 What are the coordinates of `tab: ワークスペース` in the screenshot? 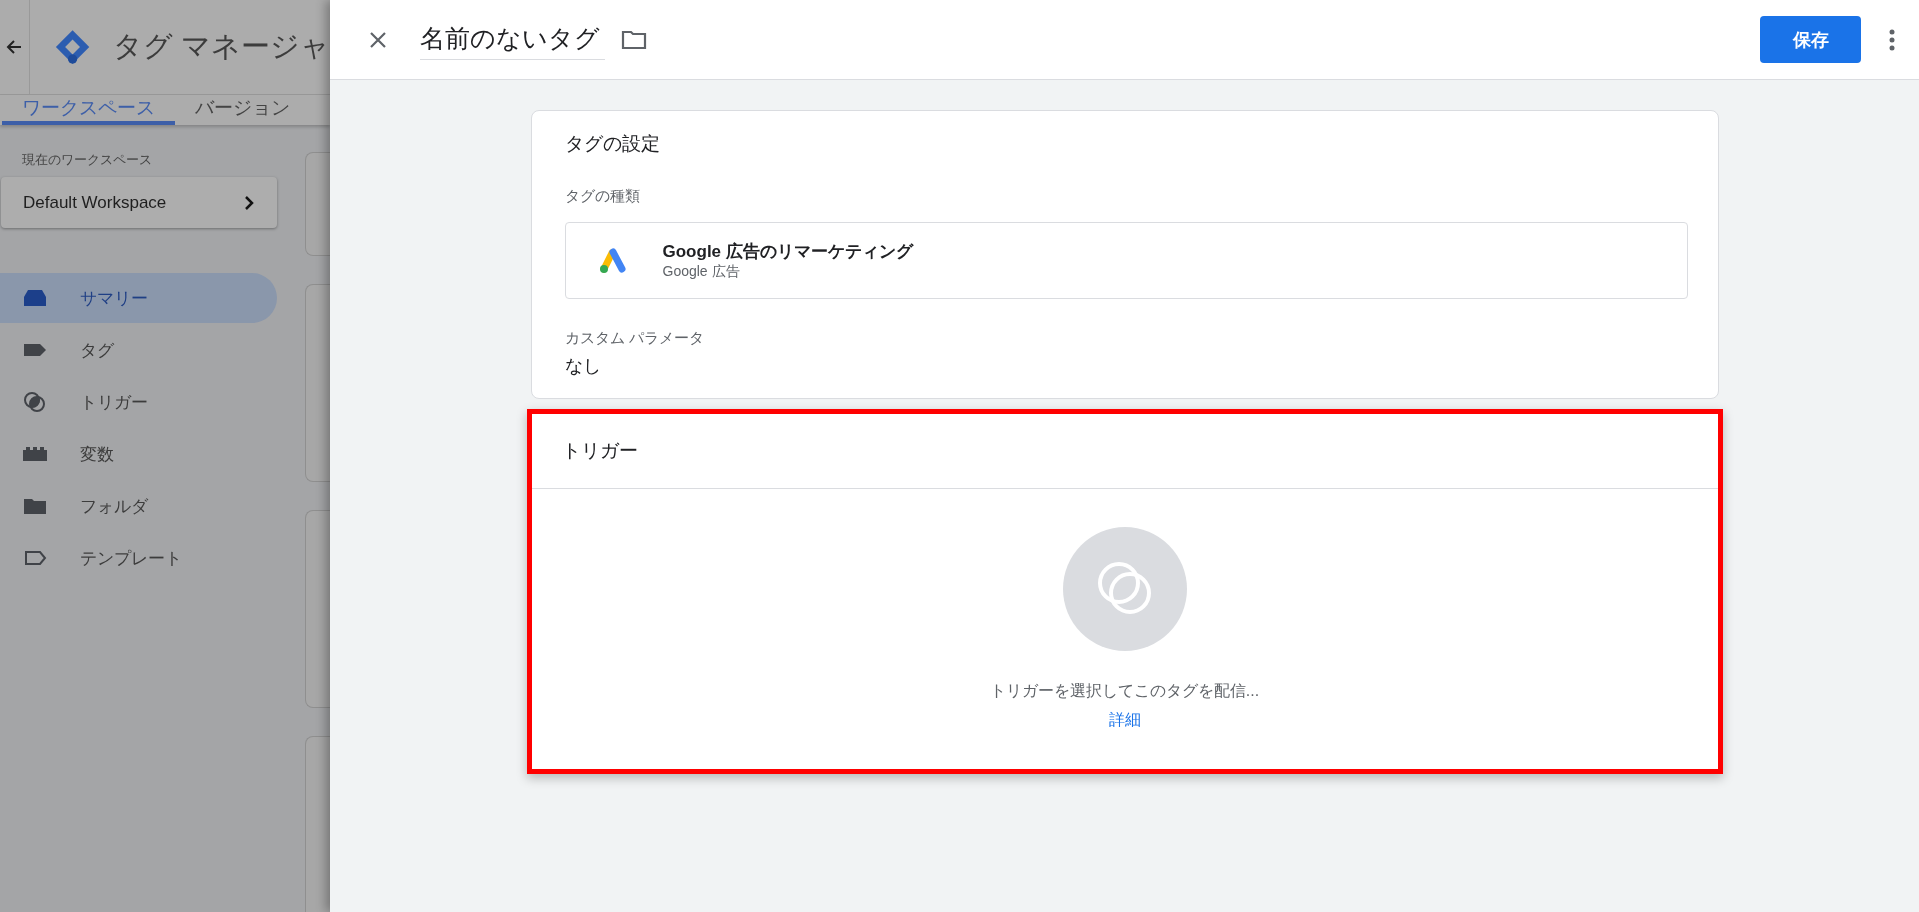 It's located at (88, 110).